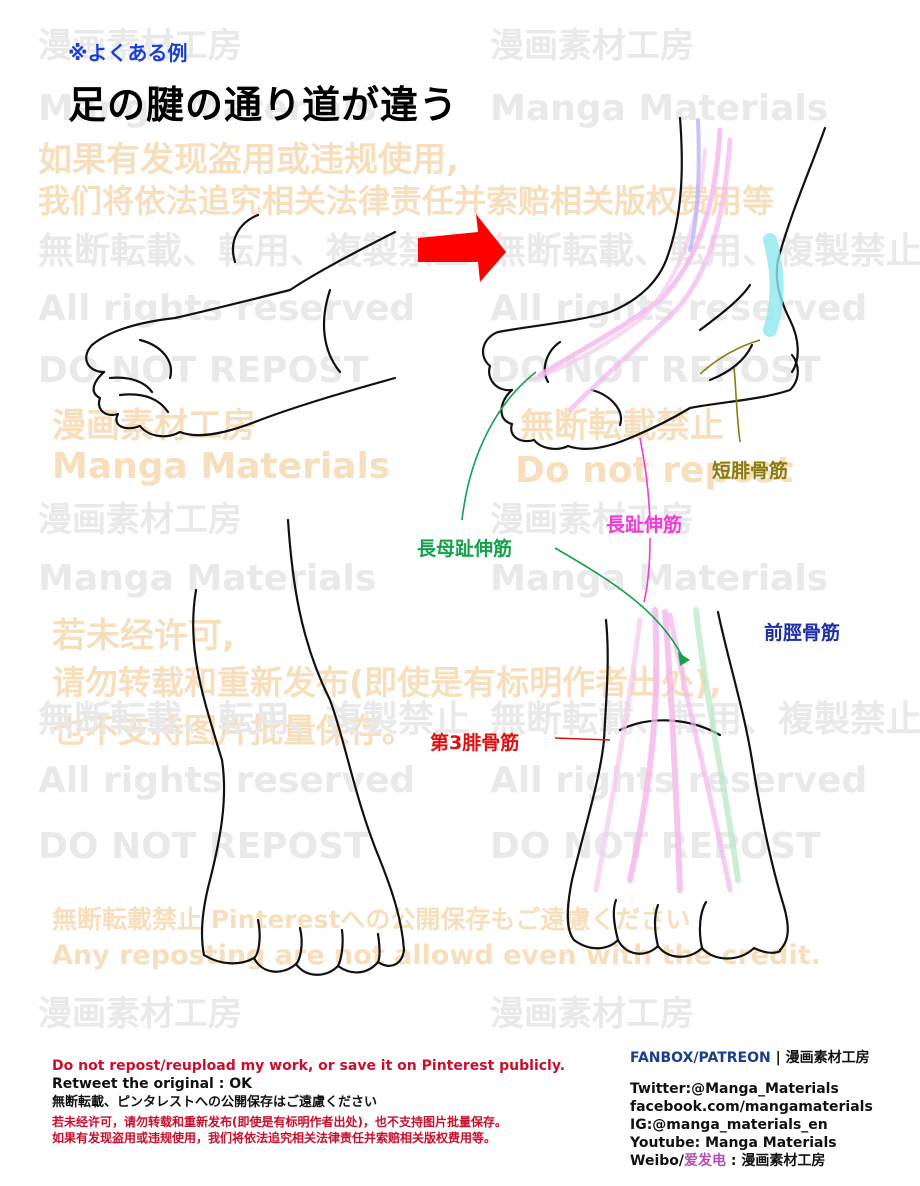  What do you see at coordinates (751, 1107) in the screenshot?
I see `facebook-link: facebook.com/mangamaterials` at bounding box center [751, 1107].